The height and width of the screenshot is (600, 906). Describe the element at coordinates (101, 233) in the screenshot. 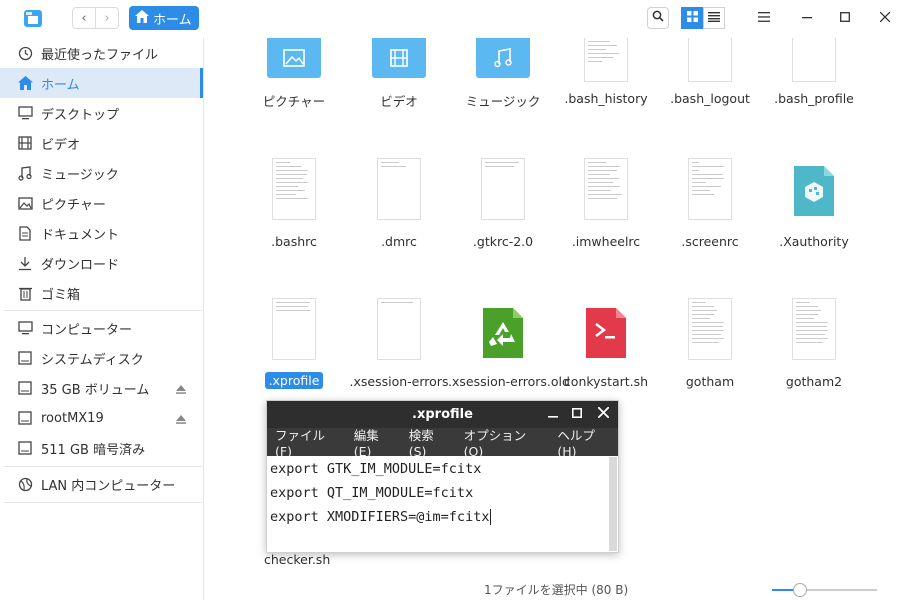

I see `sidebar-item-documents: ドキュメント` at that location.